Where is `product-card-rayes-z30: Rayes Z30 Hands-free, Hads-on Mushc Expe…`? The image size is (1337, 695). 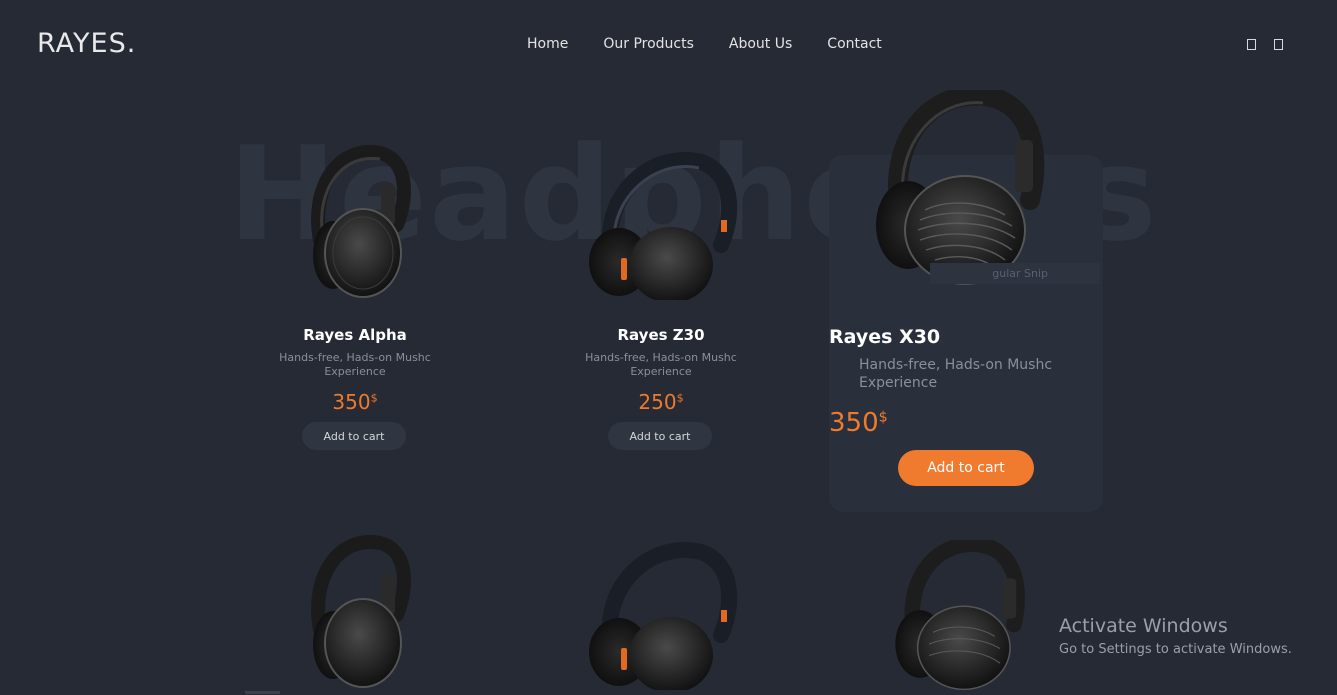 product-card-rayes-z30: Rayes Z30 Hands-free, Hads-on Mushc Expe… is located at coordinates (661, 300).